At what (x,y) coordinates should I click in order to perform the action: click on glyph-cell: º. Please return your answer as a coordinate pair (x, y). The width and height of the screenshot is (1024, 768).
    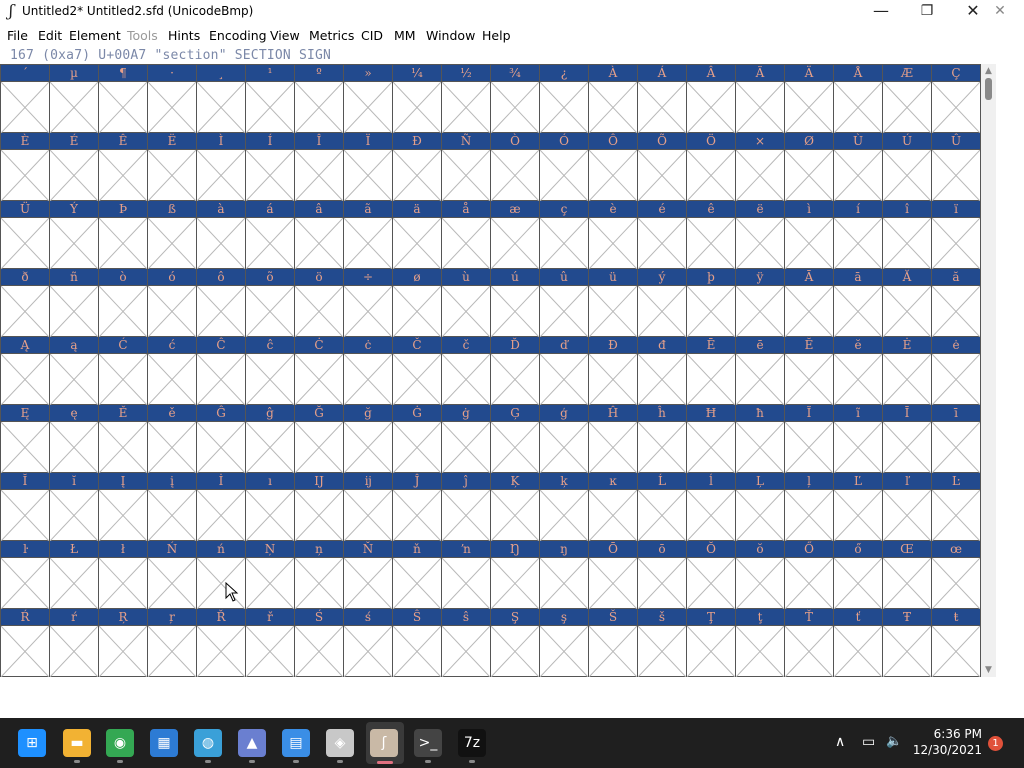
    Looking at the image, I should click on (319, 99).